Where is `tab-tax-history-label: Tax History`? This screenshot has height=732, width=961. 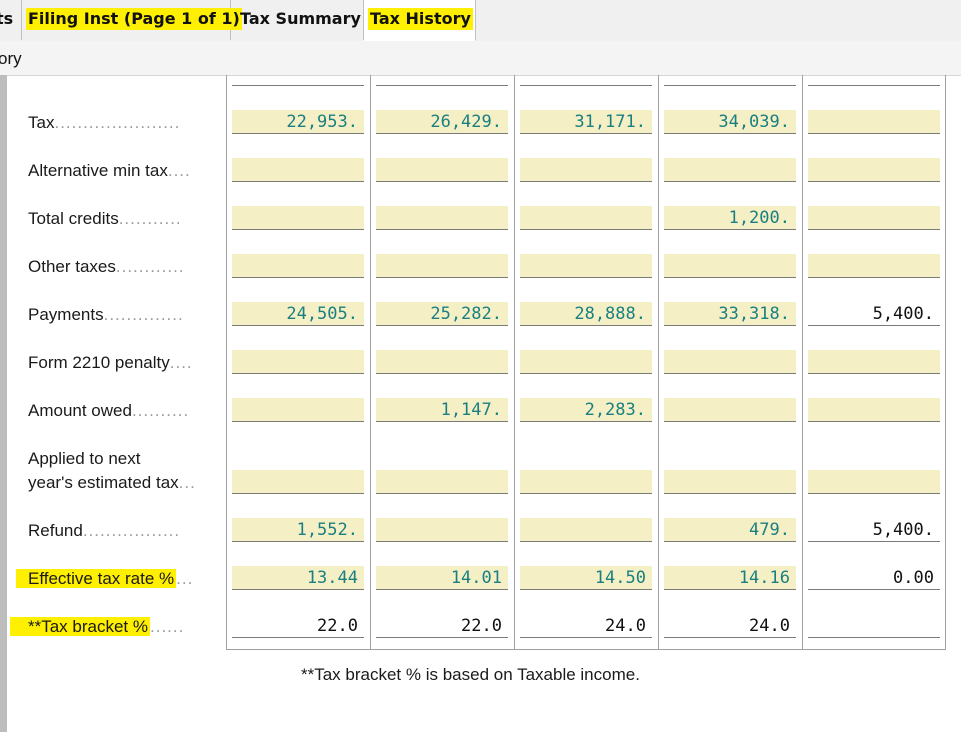 tab-tax-history-label: Tax History is located at coordinates (420, 19).